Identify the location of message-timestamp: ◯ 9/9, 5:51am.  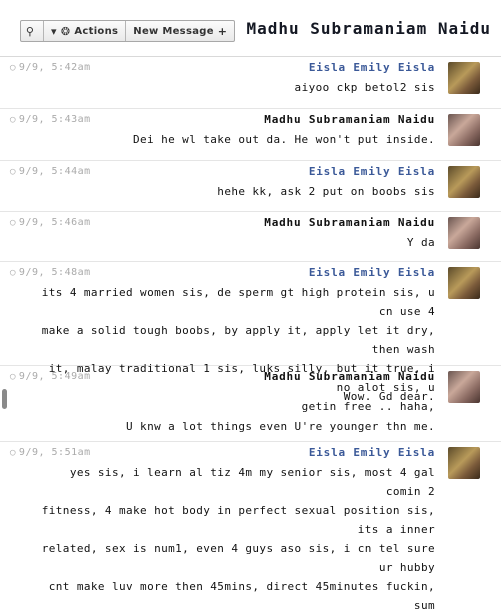
(50, 452).